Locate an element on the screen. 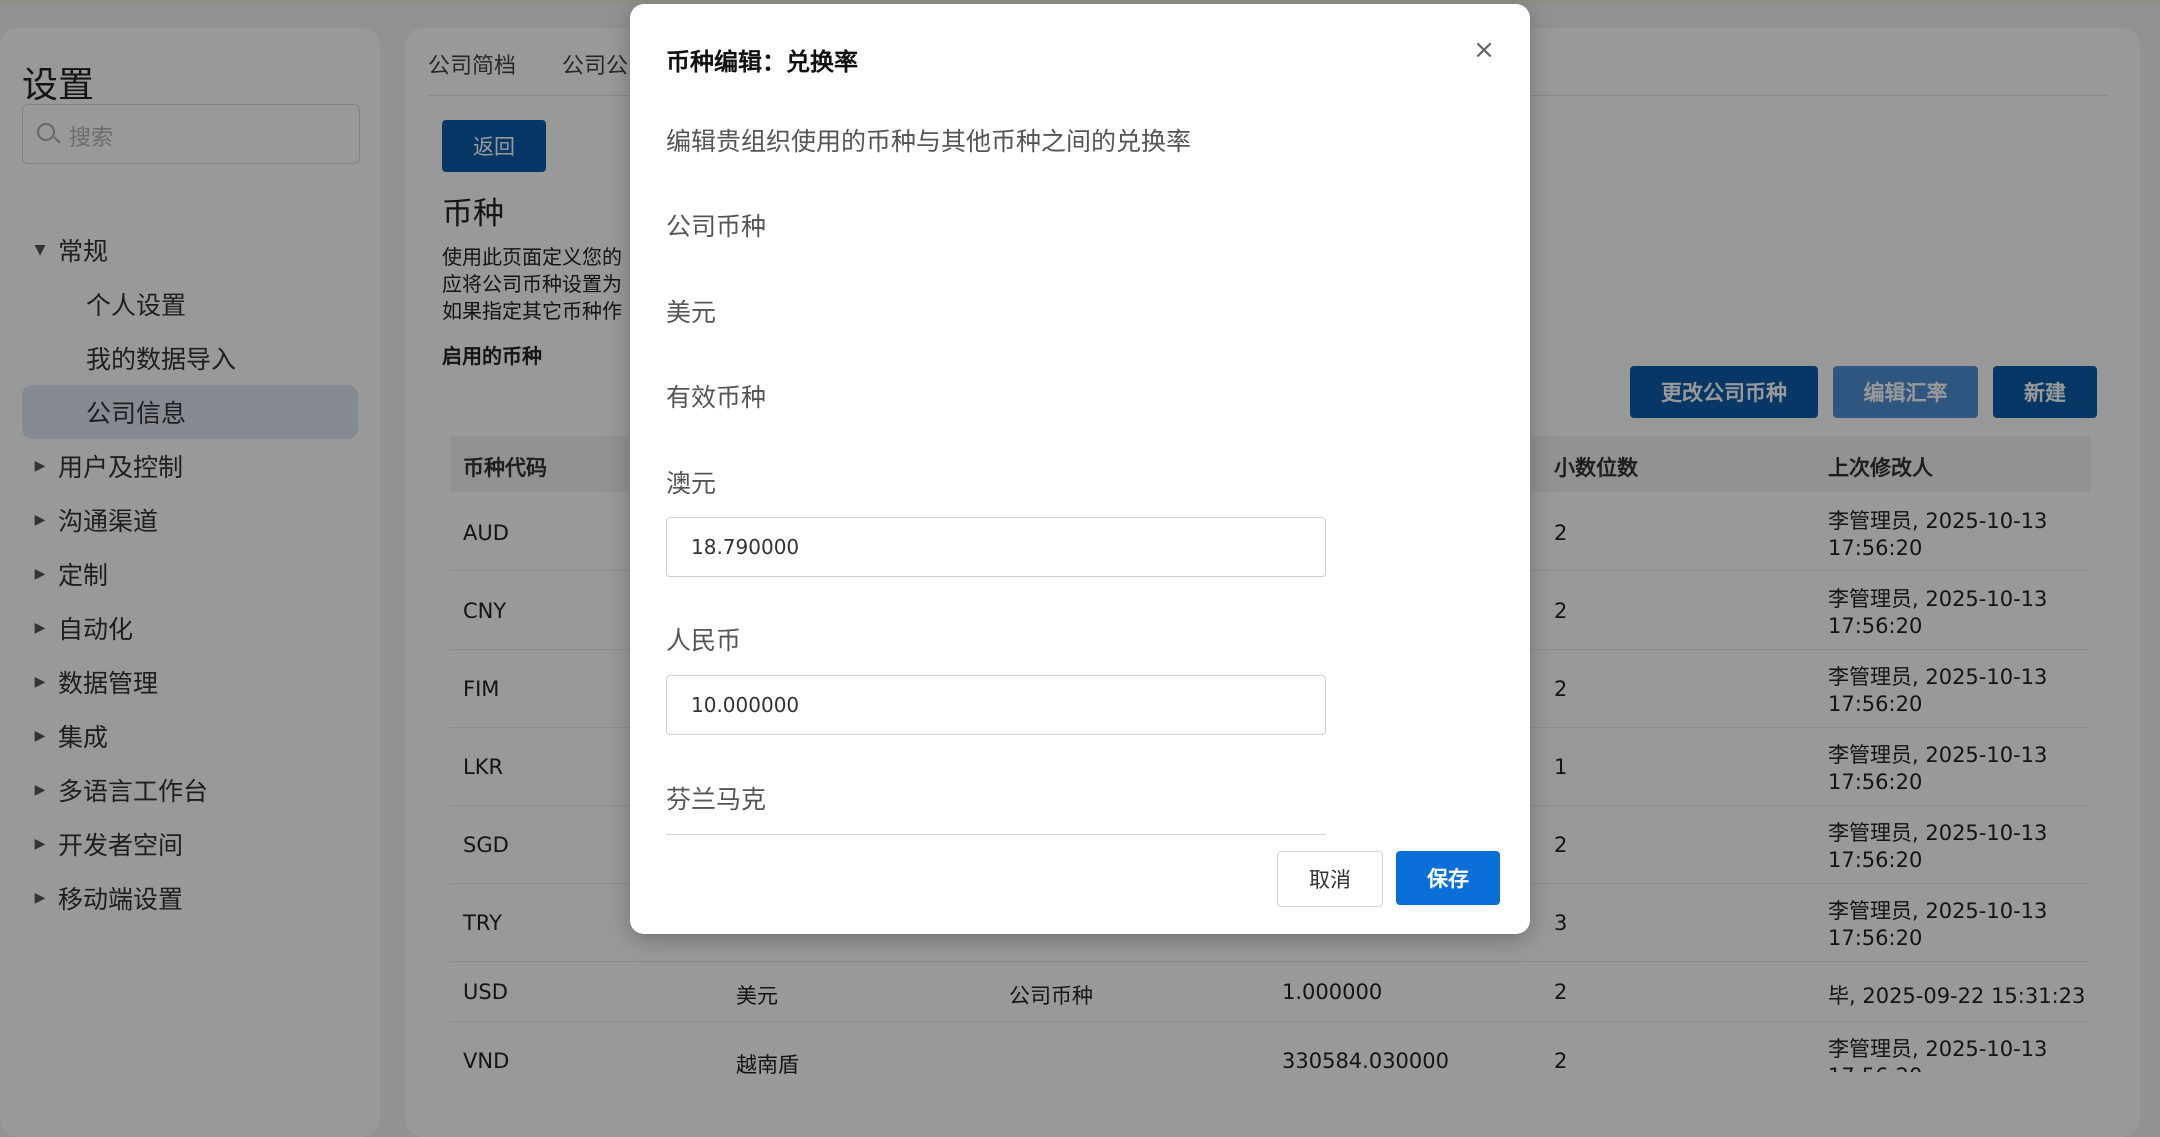 Image resolution: width=2160 pixels, height=1137 pixels. fim-label: 芬兰马克 is located at coordinates (716, 799).